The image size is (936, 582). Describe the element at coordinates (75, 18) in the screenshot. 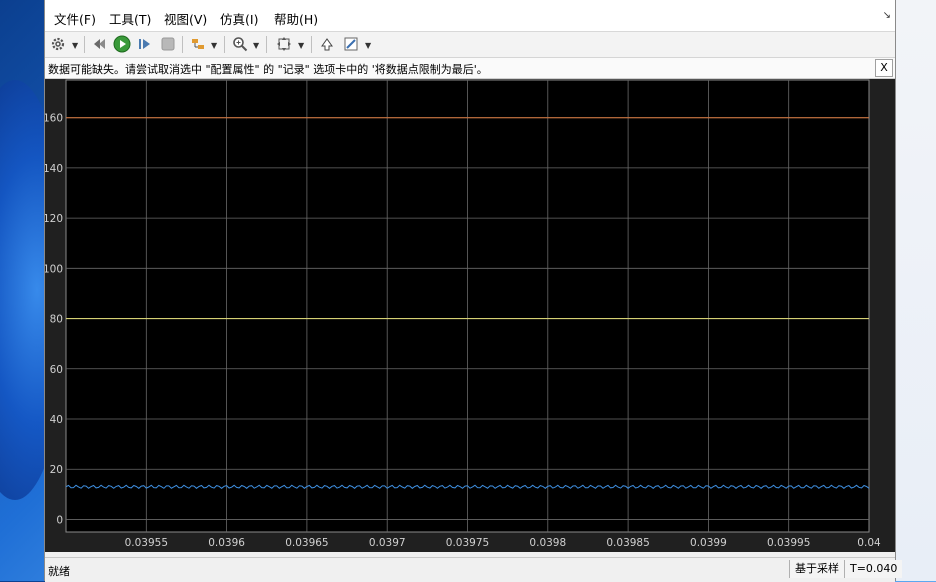

I see `menu-file: 文件(F)` at that location.